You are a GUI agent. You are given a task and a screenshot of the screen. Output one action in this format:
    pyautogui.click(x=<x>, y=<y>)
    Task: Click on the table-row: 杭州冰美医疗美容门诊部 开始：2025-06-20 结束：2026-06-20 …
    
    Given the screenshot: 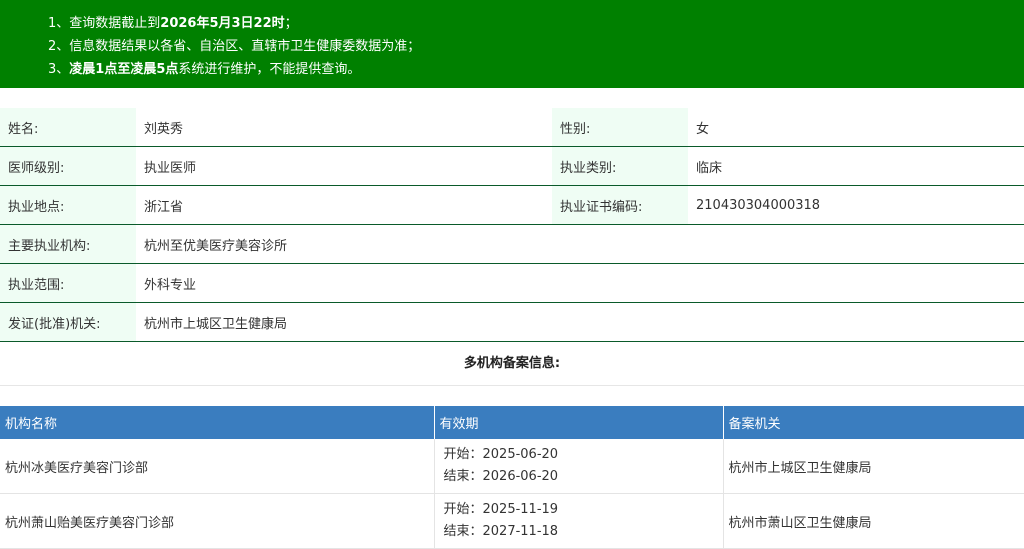 What is the action you would take?
    pyautogui.click(x=512, y=466)
    